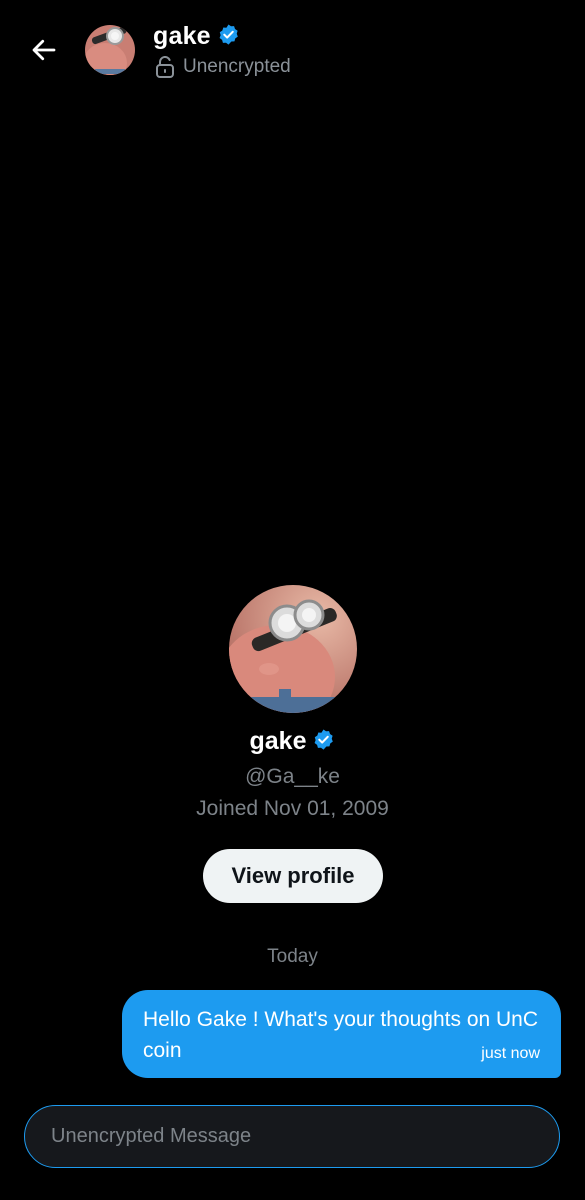 The image size is (585, 1200). Describe the element at coordinates (293, 876) in the screenshot. I see `view-profile-button: View profile` at that location.